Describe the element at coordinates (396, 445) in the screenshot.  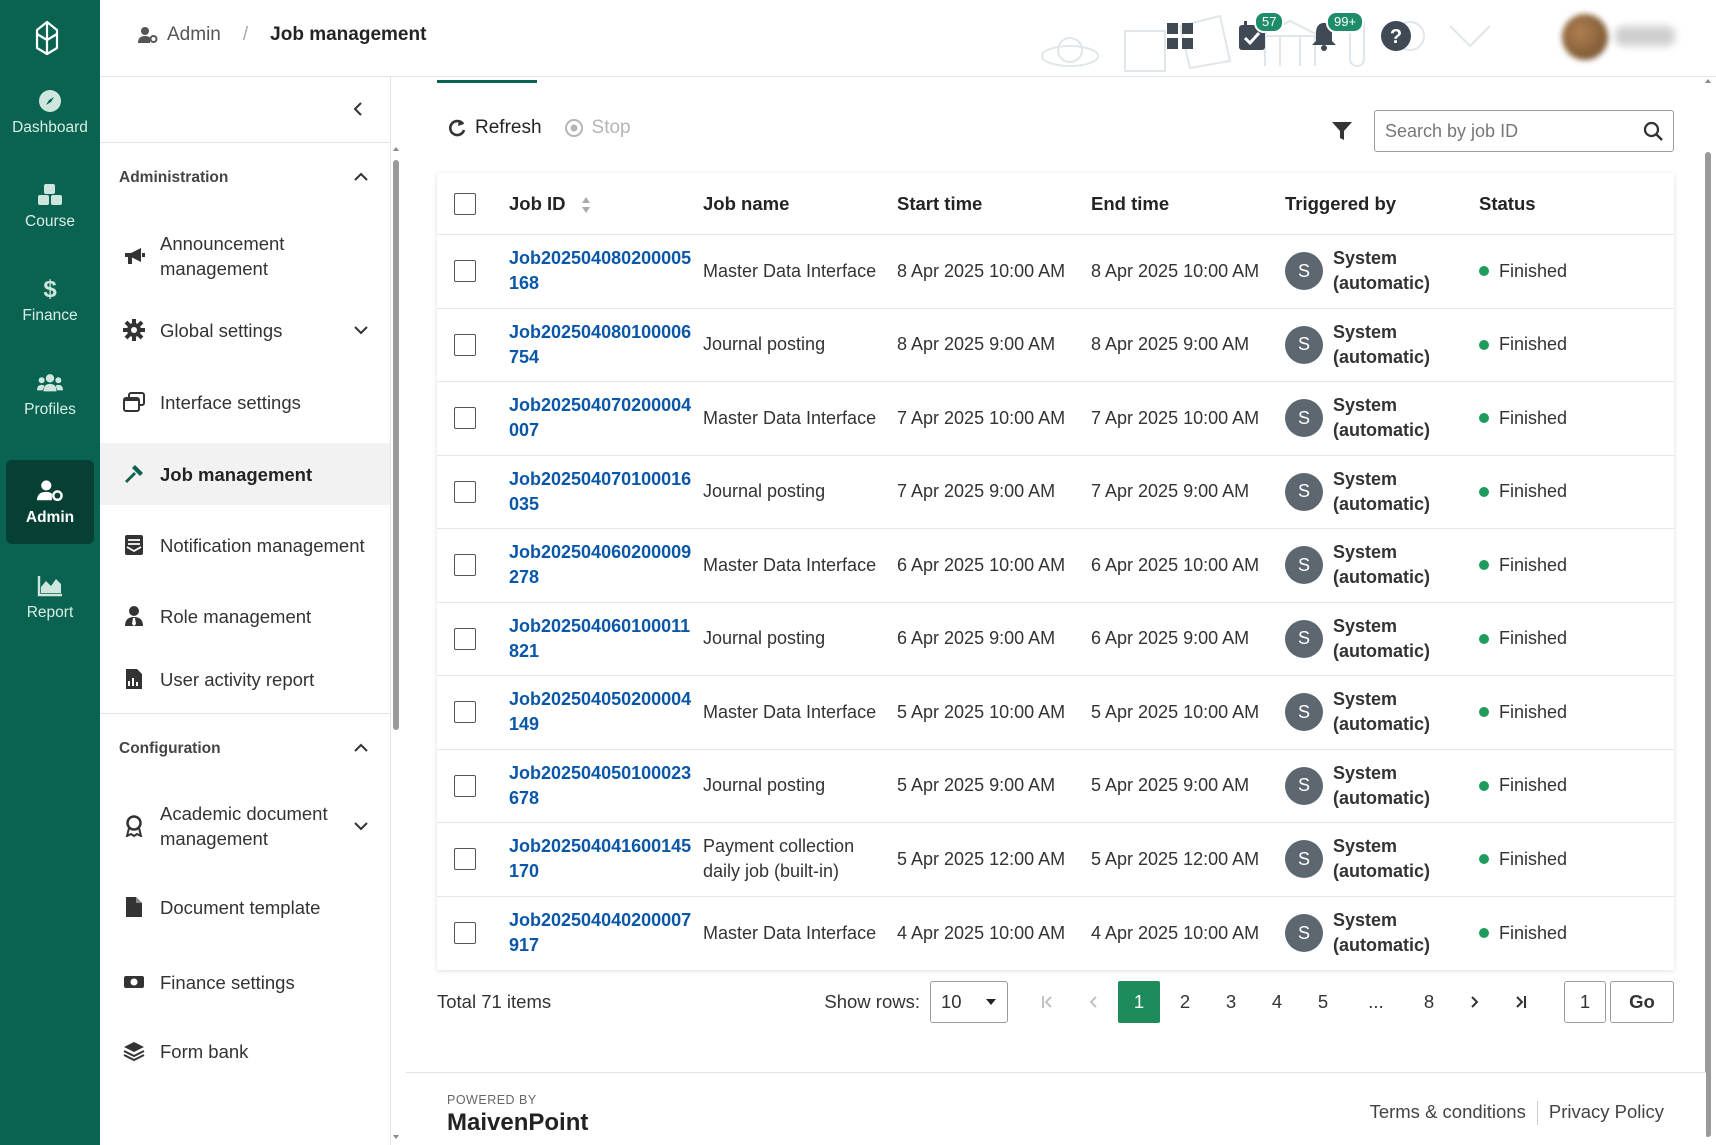
I see `side-scroll-thumb` at that location.